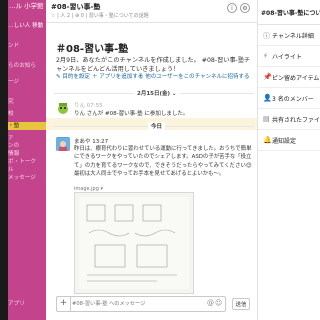 Image resolution: width=320 pixels, height=320 pixels. I want to click on message-author: まあや 13:27, so click(91, 141).